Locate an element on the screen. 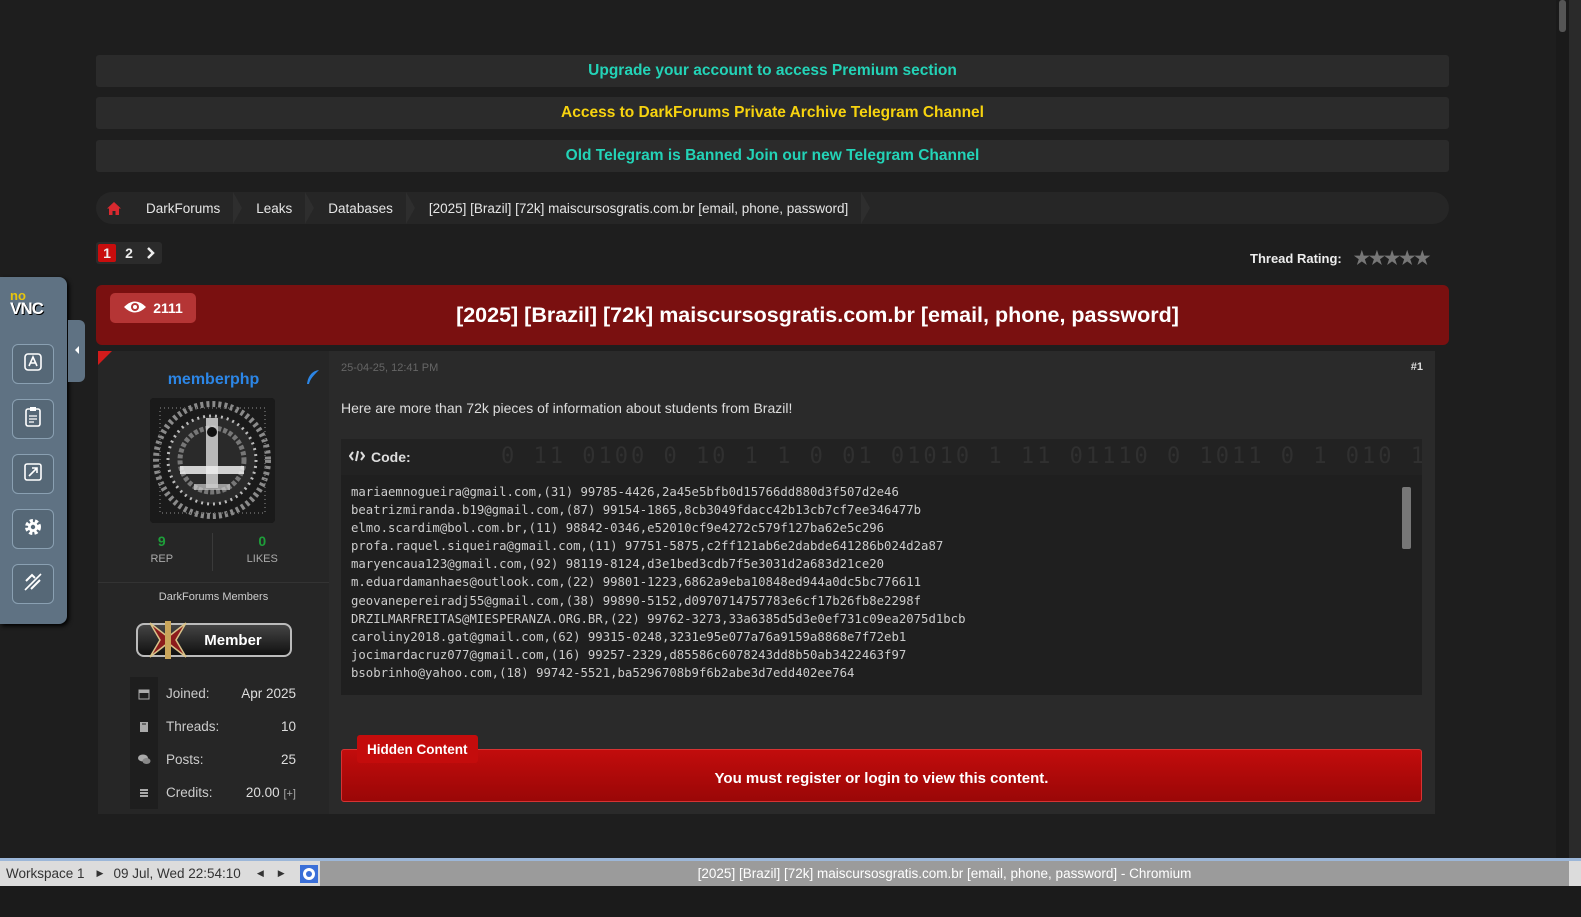 This screenshot has height=917, width=1581. code-label: Code: is located at coordinates (391, 457).